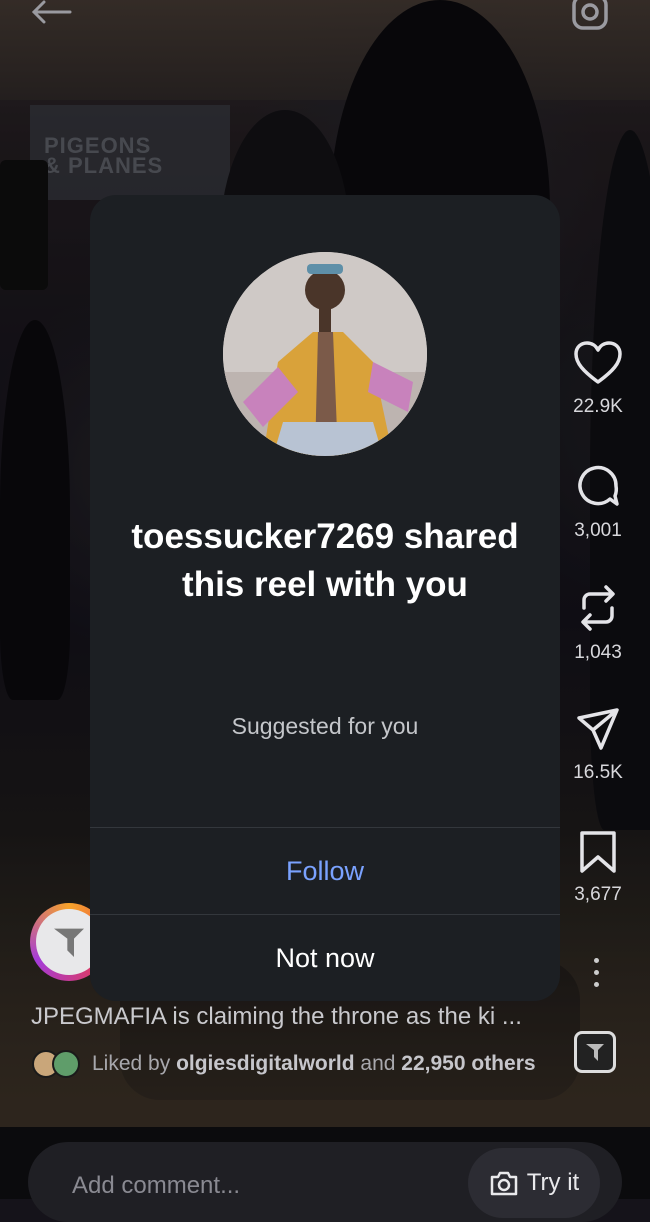 Image resolution: width=650 pixels, height=1222 pixels. I want to click on comments-count: 3,001, so click(598, 530).